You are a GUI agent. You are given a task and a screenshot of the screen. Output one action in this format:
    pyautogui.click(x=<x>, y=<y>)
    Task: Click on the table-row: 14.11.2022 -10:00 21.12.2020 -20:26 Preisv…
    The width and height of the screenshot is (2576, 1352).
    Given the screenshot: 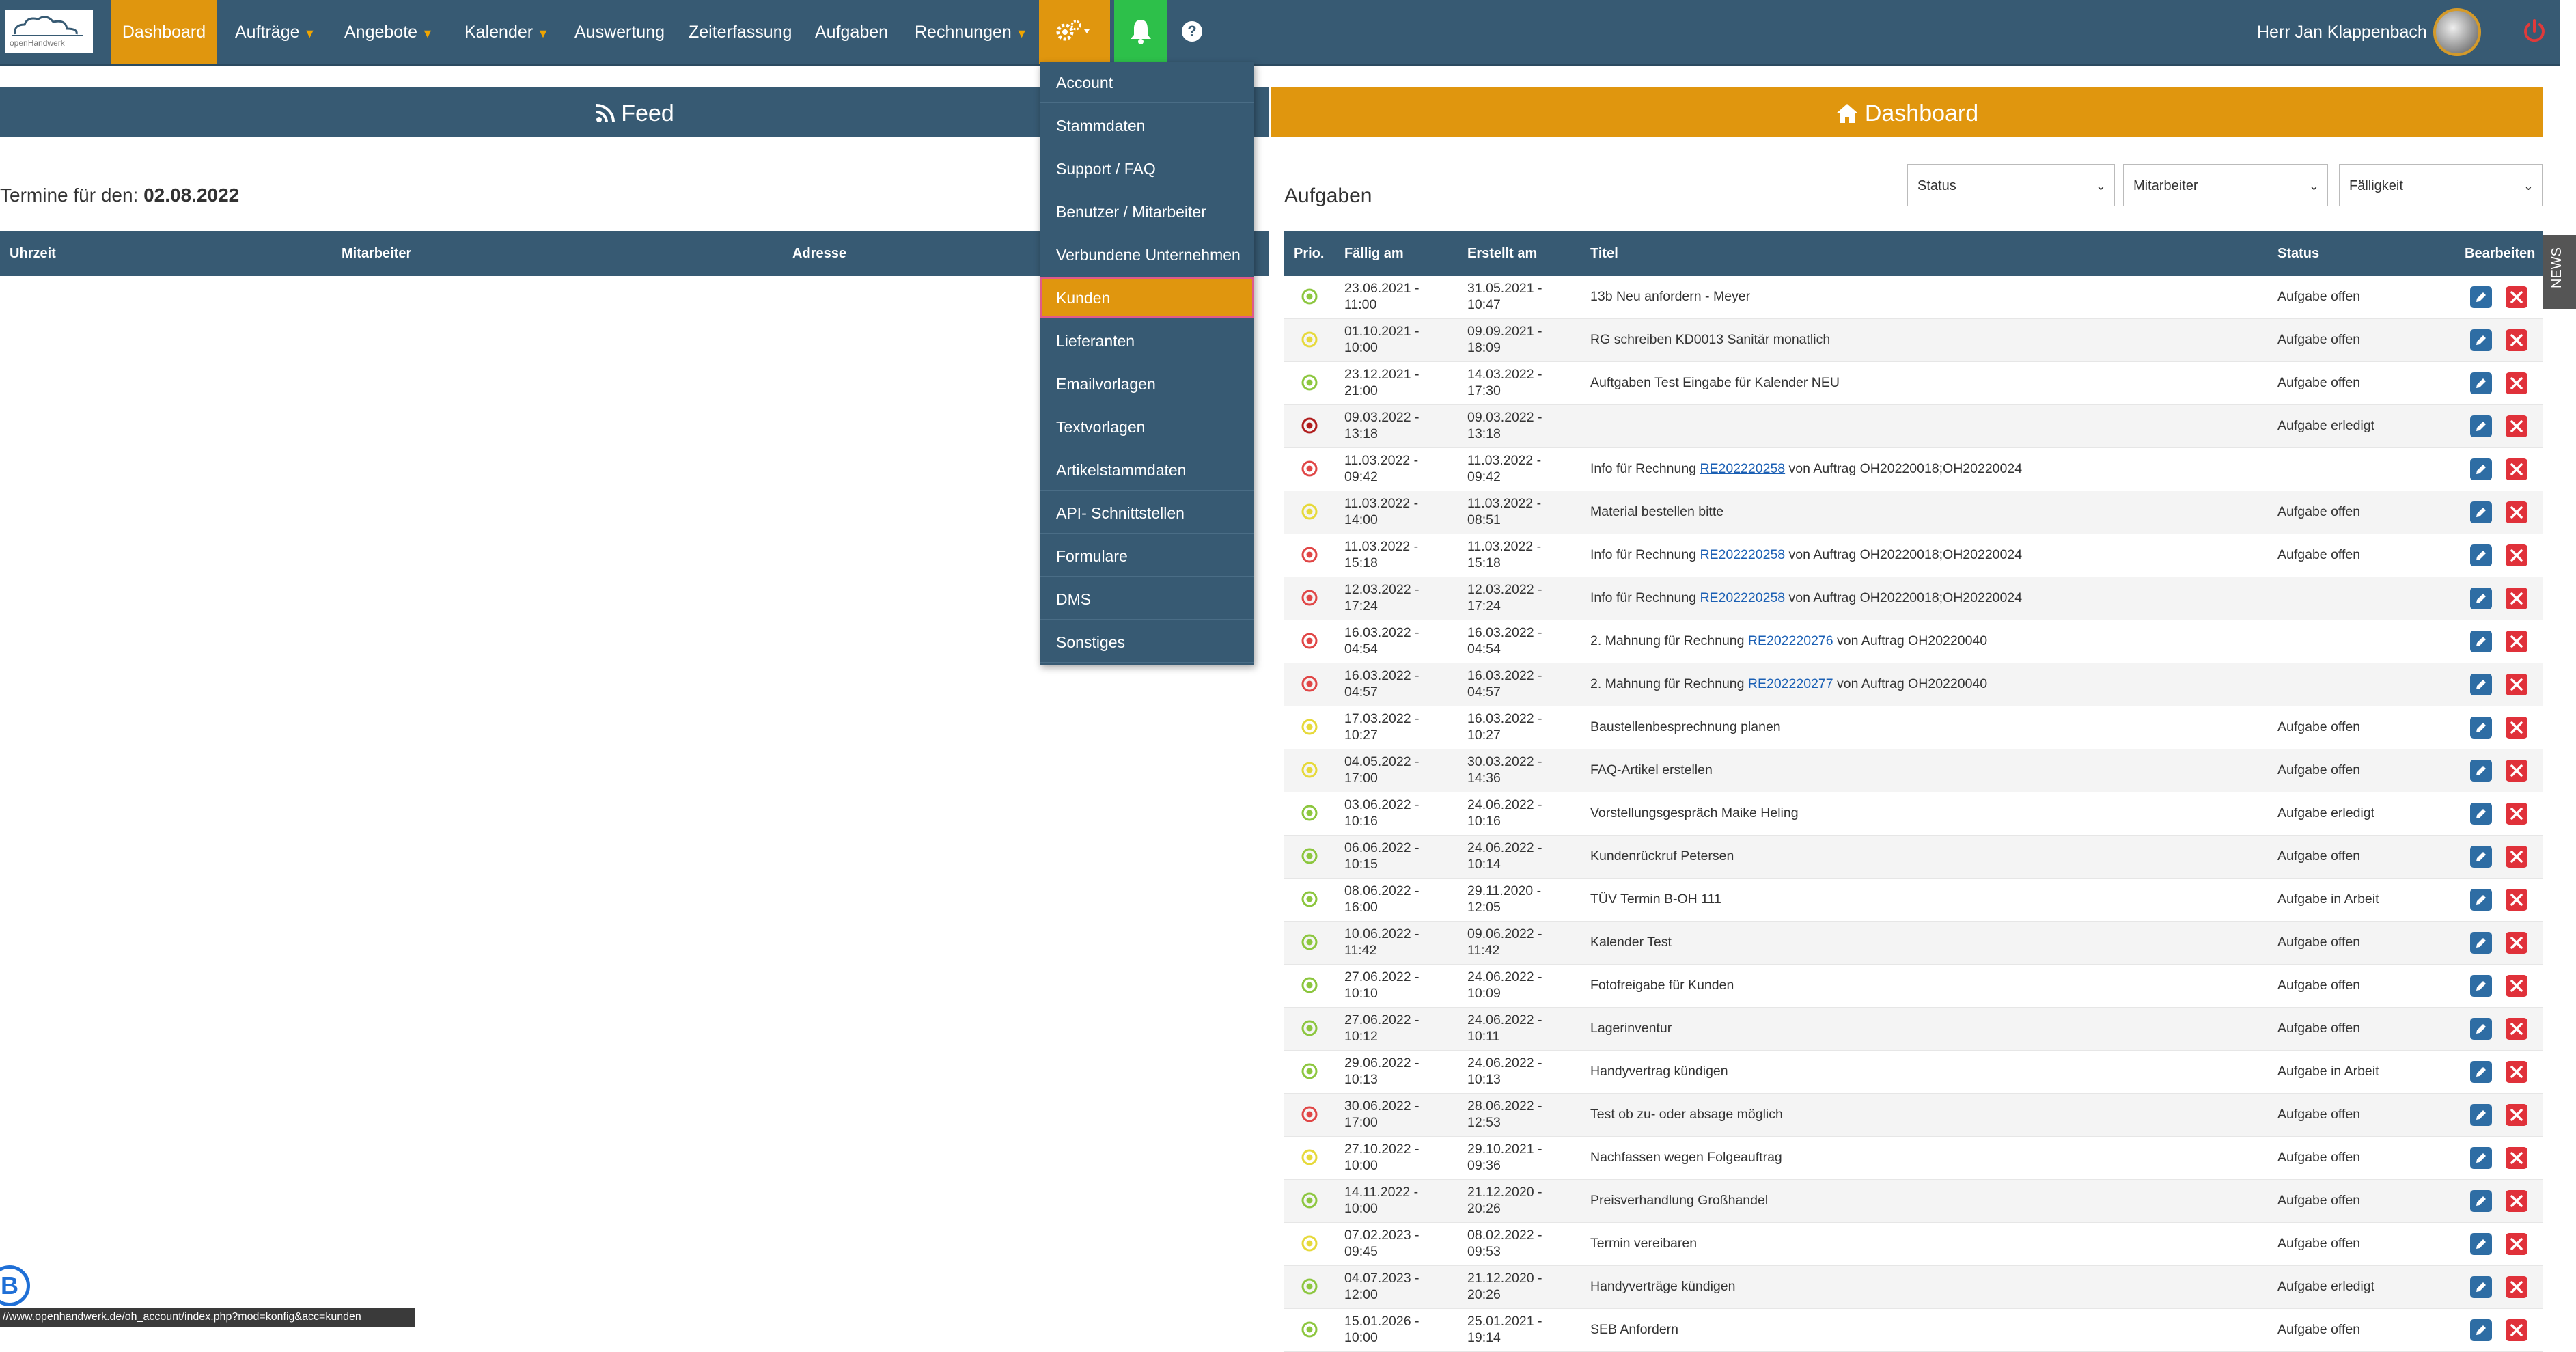 What is the action you would take?
    pyautogui.click(x=1914, y=1201)
    